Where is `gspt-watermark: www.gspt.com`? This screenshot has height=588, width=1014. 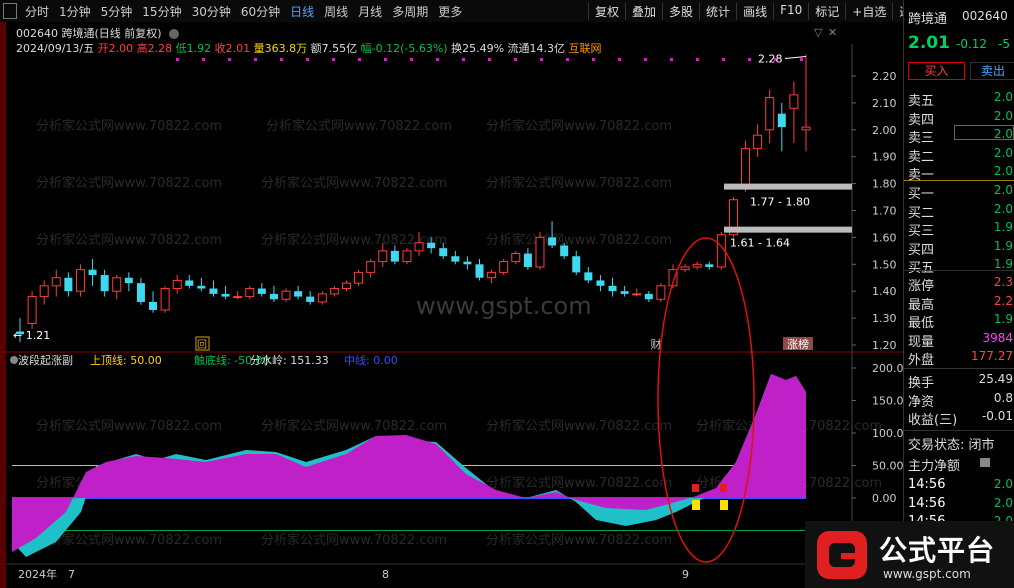 gspt-watermark: www.gspt.com is located at coordinates (504, 306).